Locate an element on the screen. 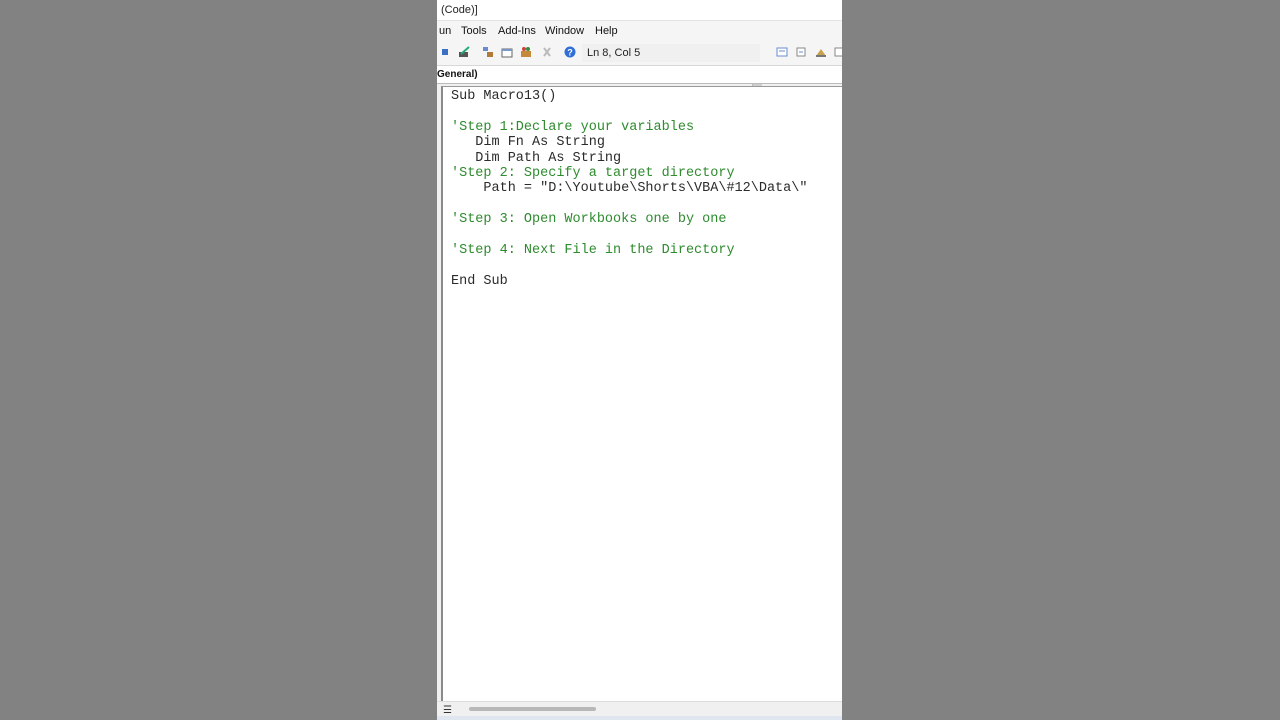 This screenshot has height=720, width=1280. procedure-view-icon: ☰ is located at coordinates (447, 710).